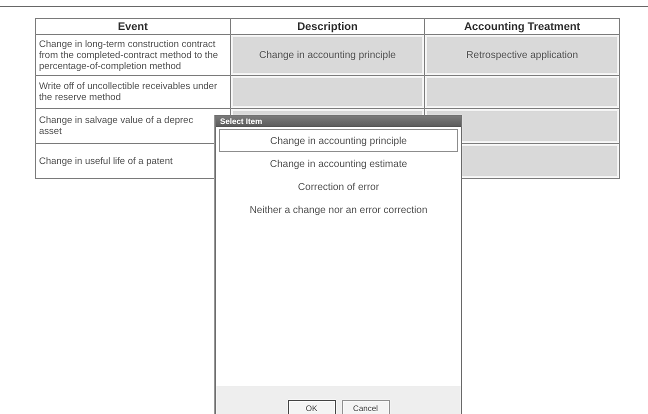 The image size is (648, 414). What do you see at coordinates (133, 92) in the screenshot?
I see `table-cell: Write off of uncollectible receivables under the reserve method` at bounding box center [133, 92].